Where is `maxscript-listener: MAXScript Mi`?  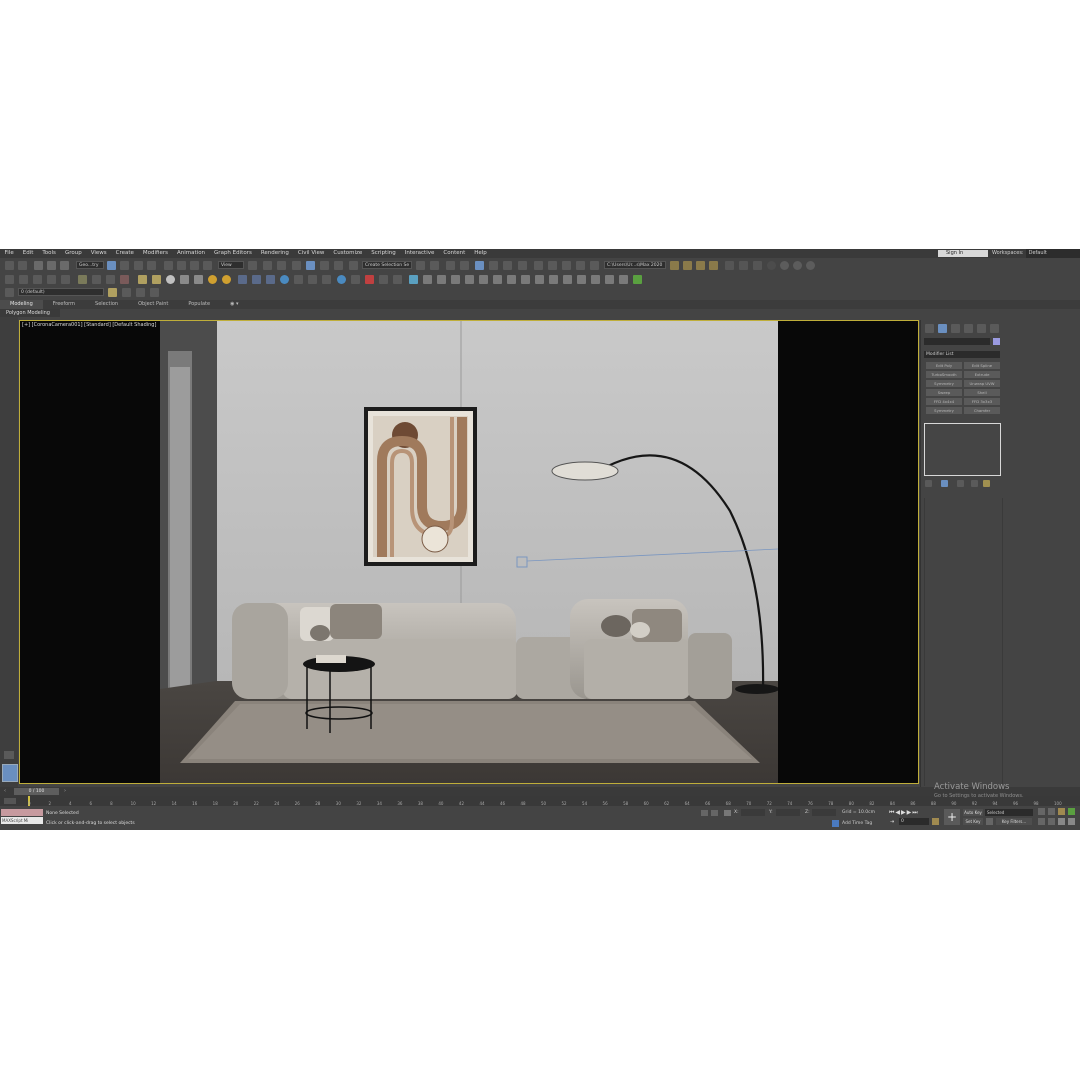
maxscript-listener: MAXScript Mi is located at coordinates (22, 820).